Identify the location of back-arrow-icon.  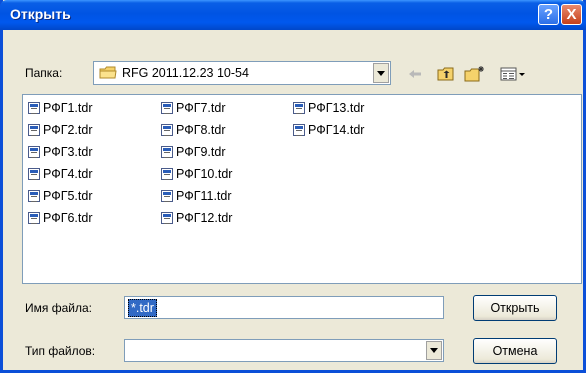
(415, 74).